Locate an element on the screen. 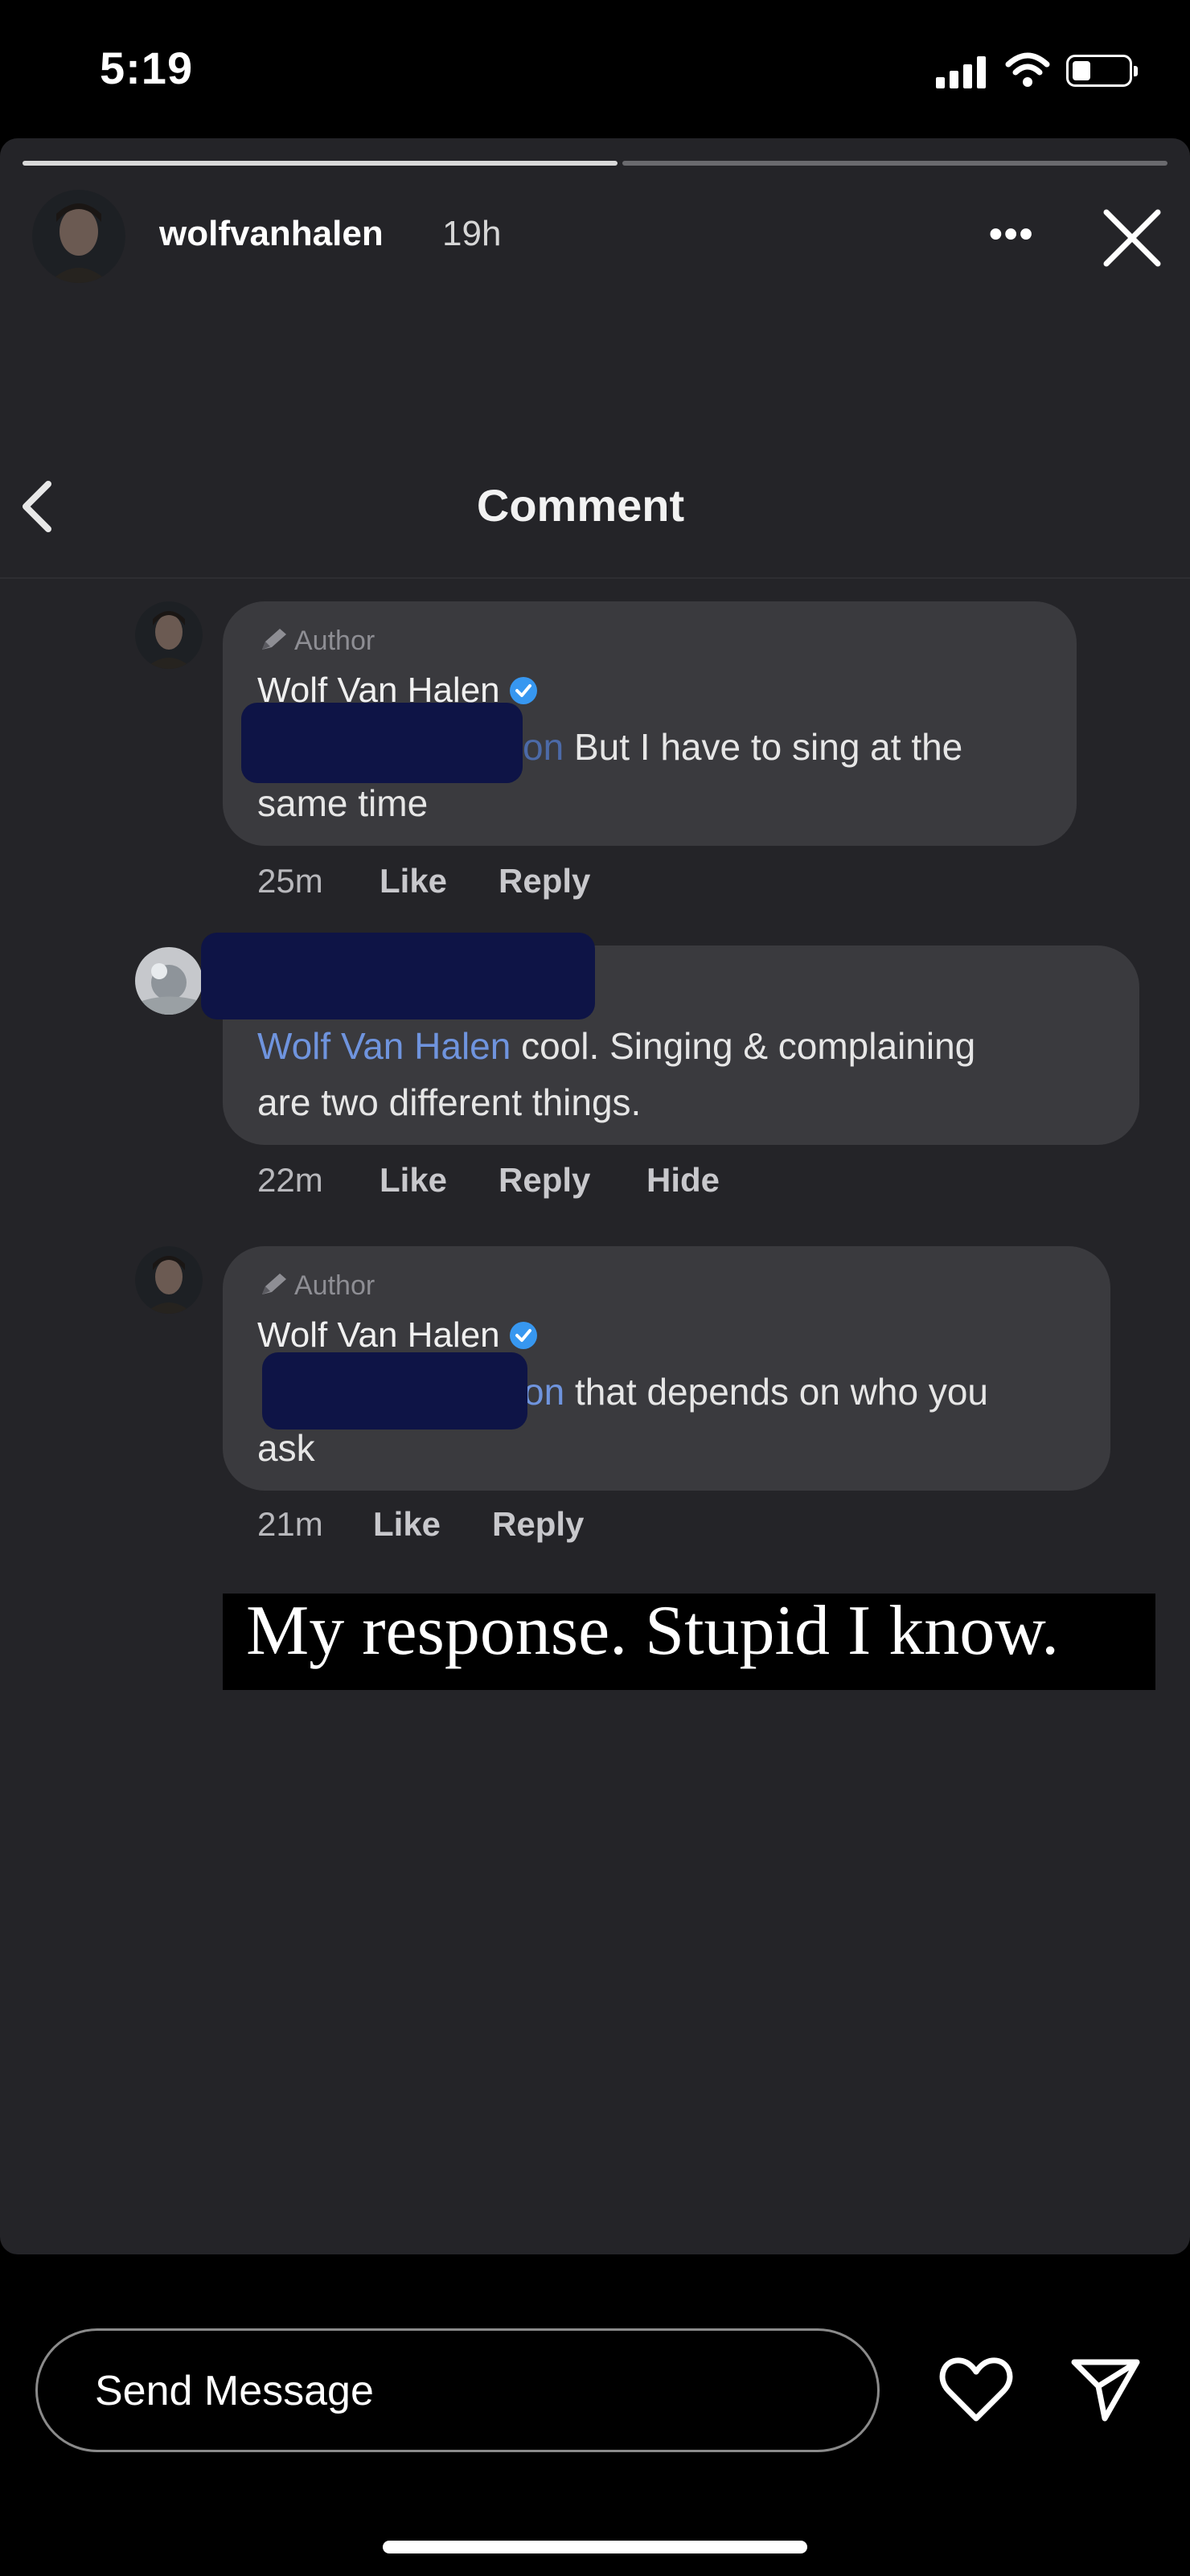  comment-text-line1: that depends on who you is located at coordinates (776, 1392).